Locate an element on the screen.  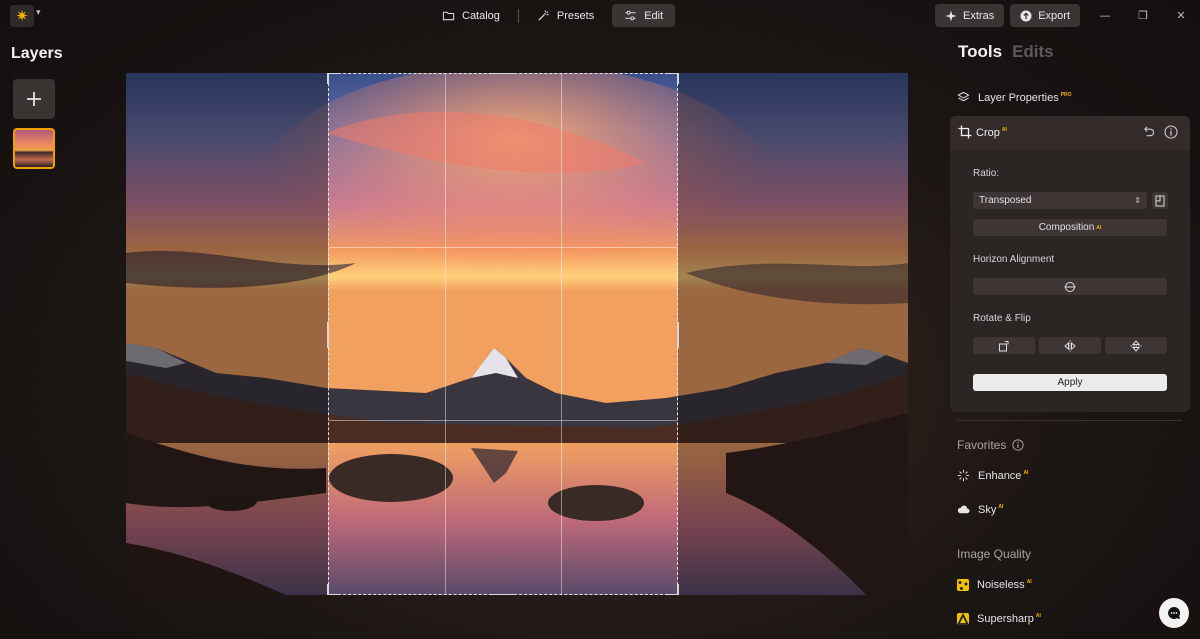
enhance-tool-item: Enhance AI is located at coordinates (992, 475).